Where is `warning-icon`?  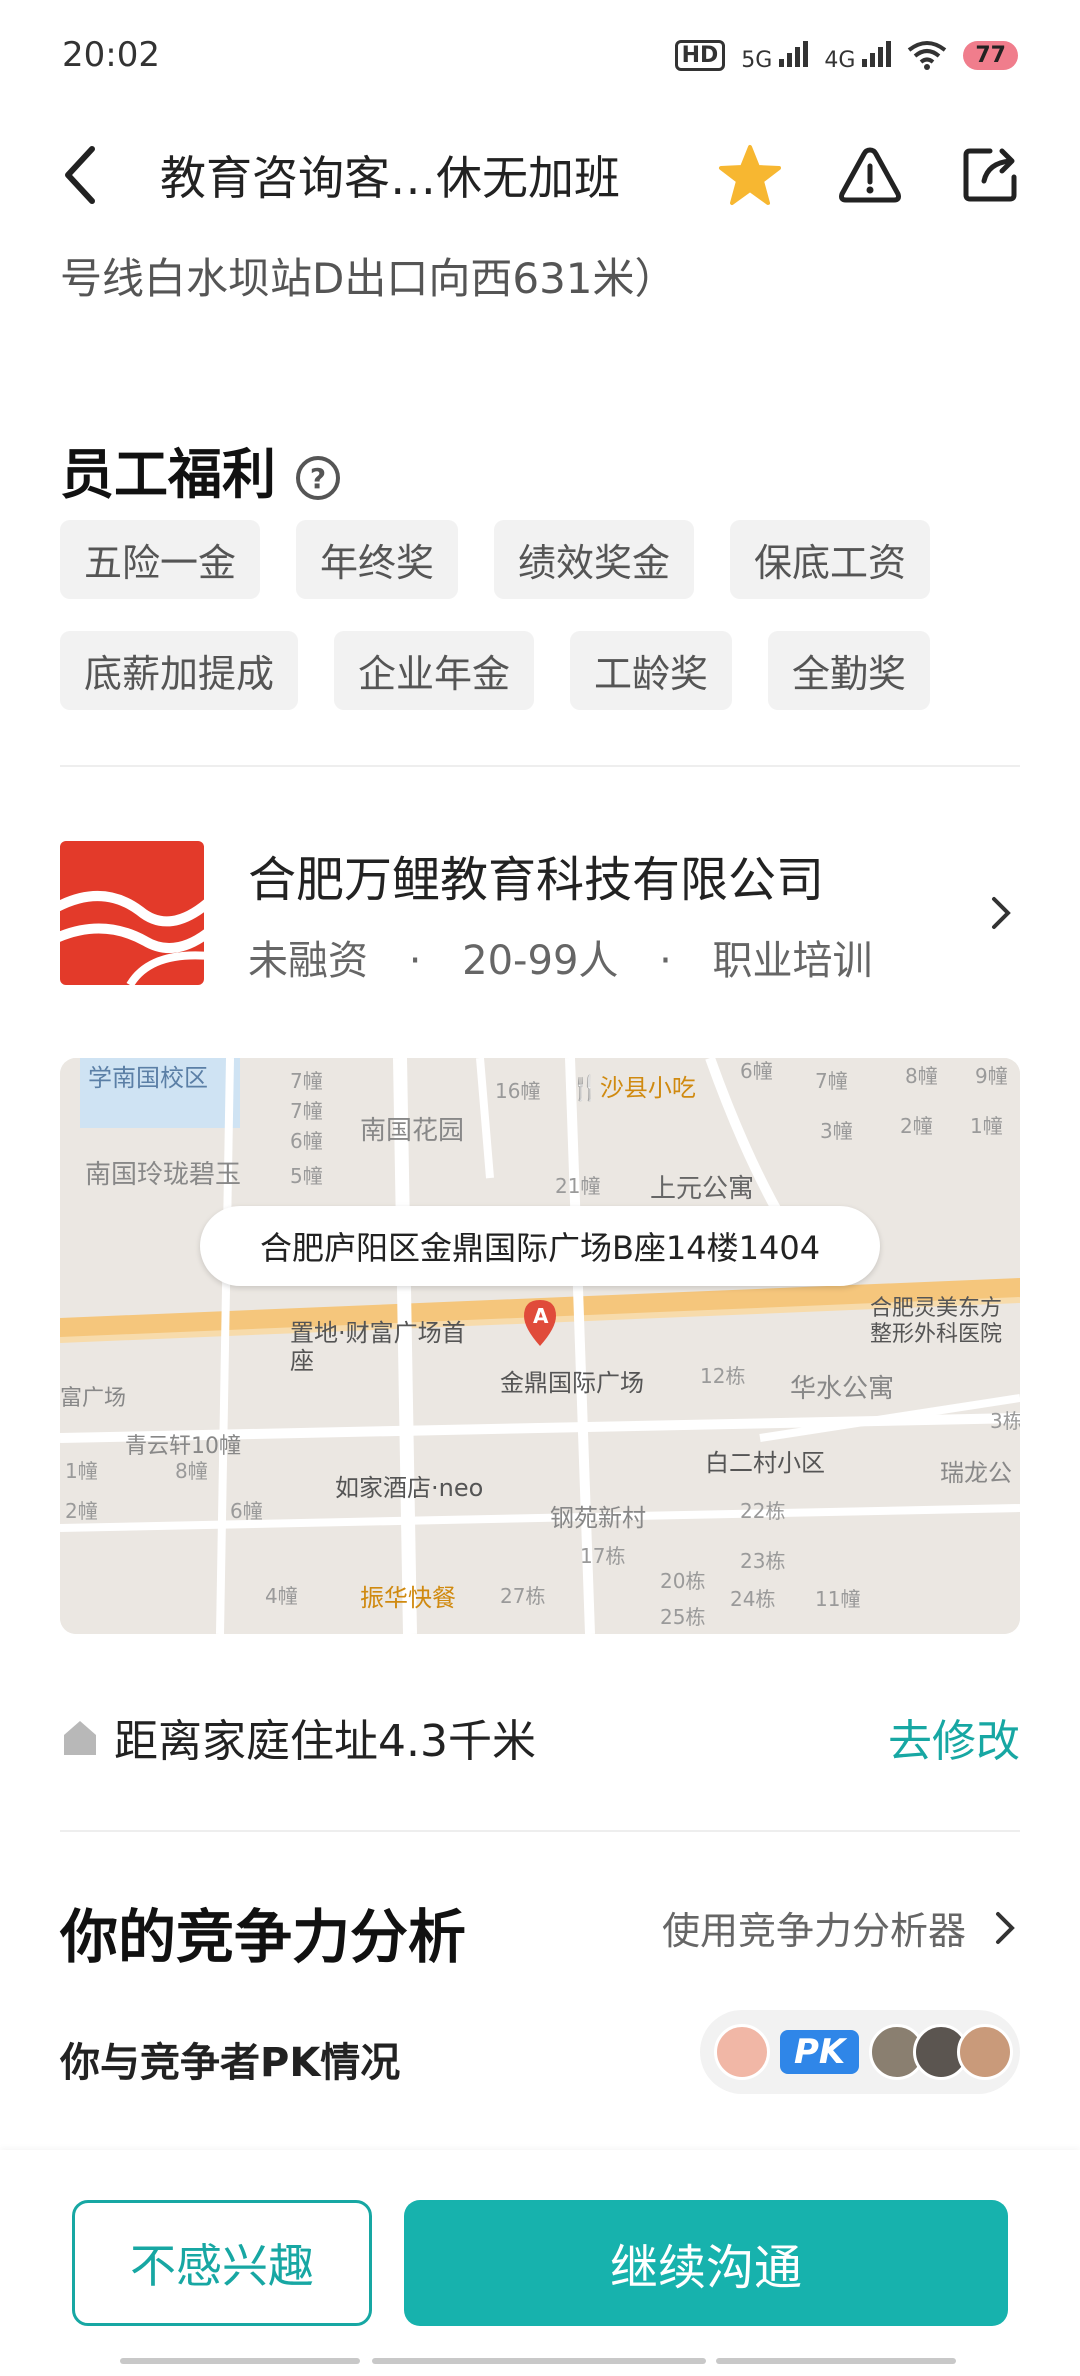
warning-icon is located at coordinates (870, 175).